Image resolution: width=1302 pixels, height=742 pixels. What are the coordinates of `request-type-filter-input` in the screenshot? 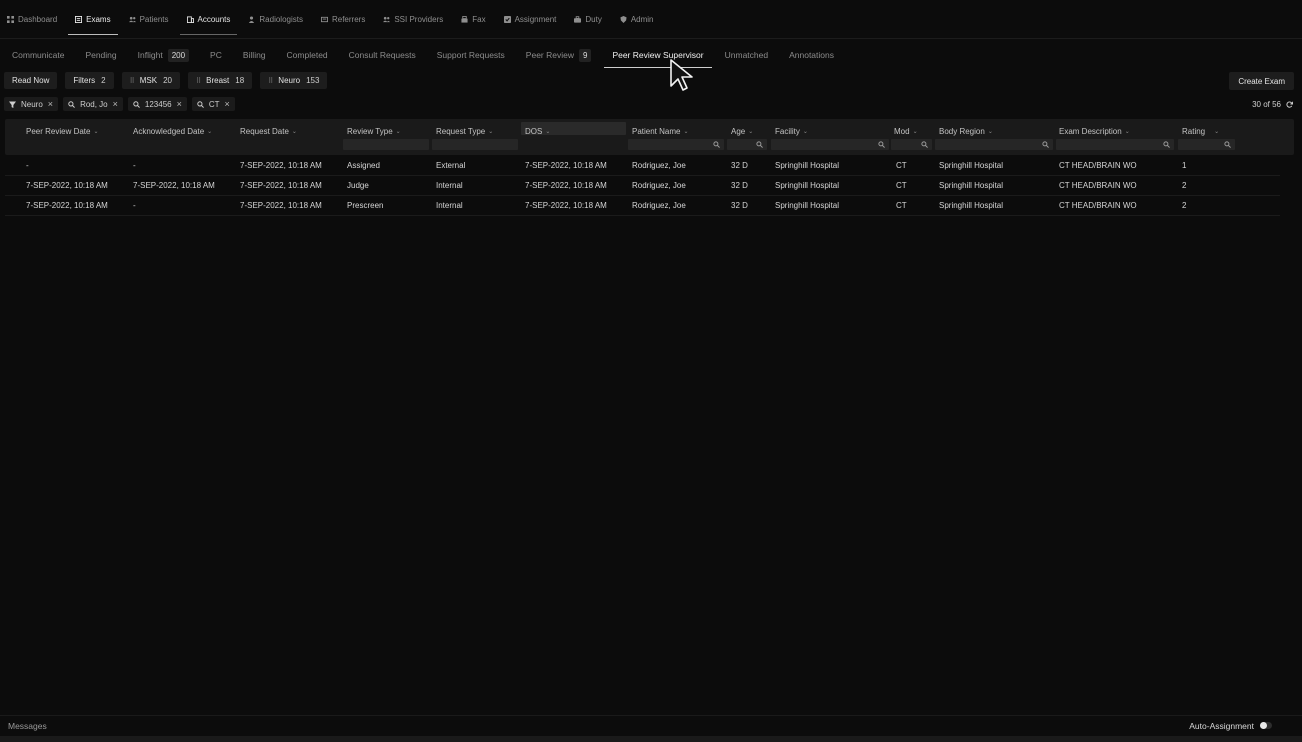 It's located at (475, 144).